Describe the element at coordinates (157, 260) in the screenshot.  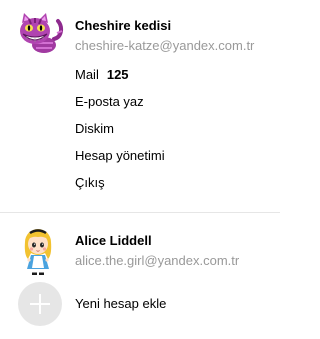
I see `other-account-email: alice.the.girl@yandex.com.tr` at that location.